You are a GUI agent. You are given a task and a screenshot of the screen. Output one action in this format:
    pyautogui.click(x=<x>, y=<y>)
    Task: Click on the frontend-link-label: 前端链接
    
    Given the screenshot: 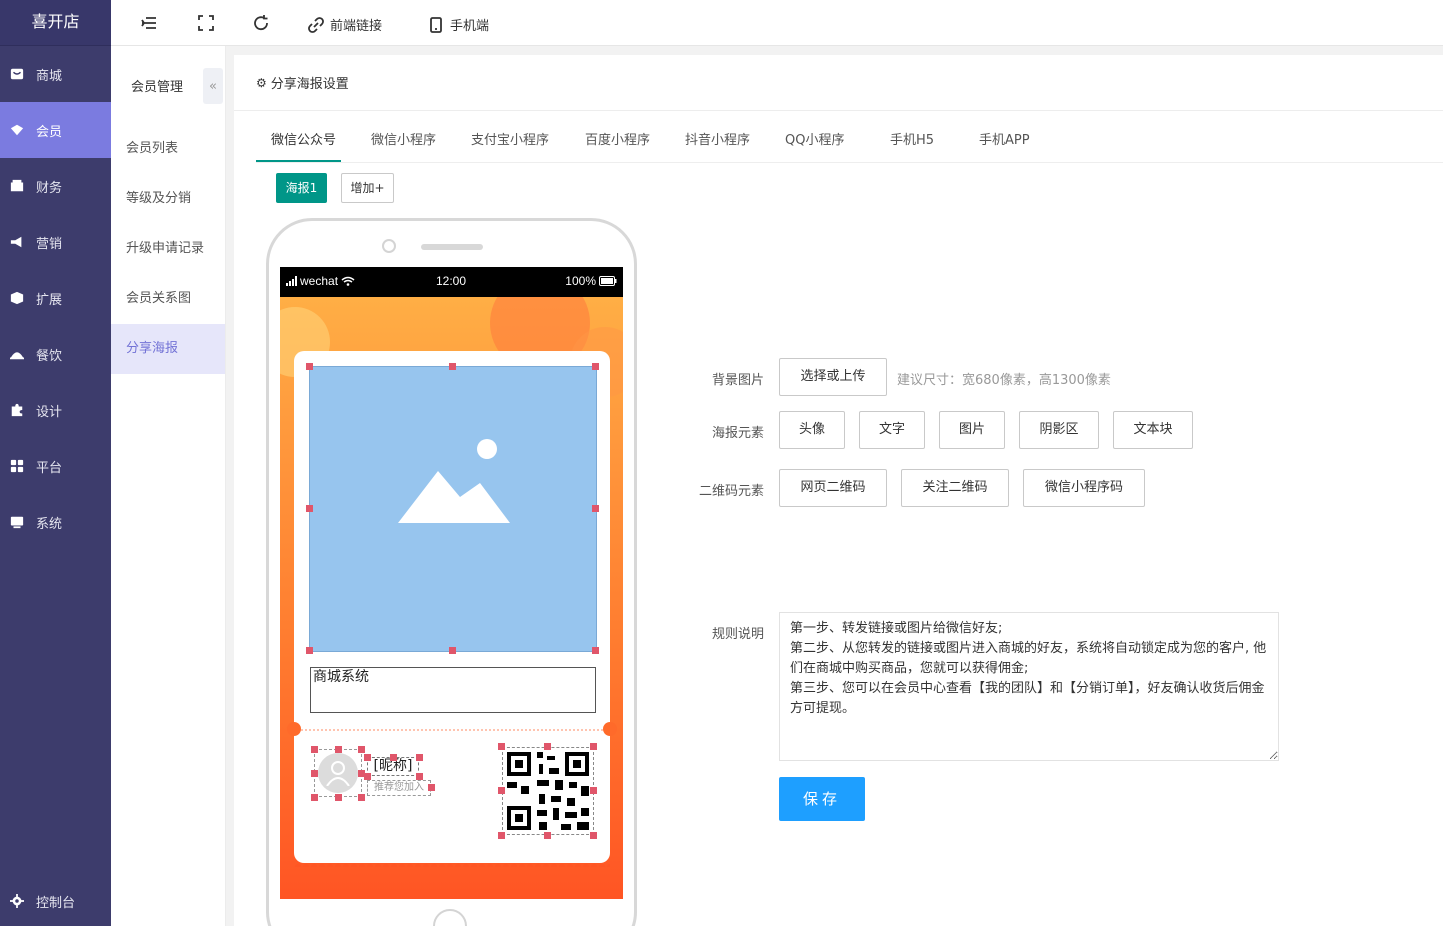 What is the action you would take?
    pyautogui.click(x=356, y=26)
    